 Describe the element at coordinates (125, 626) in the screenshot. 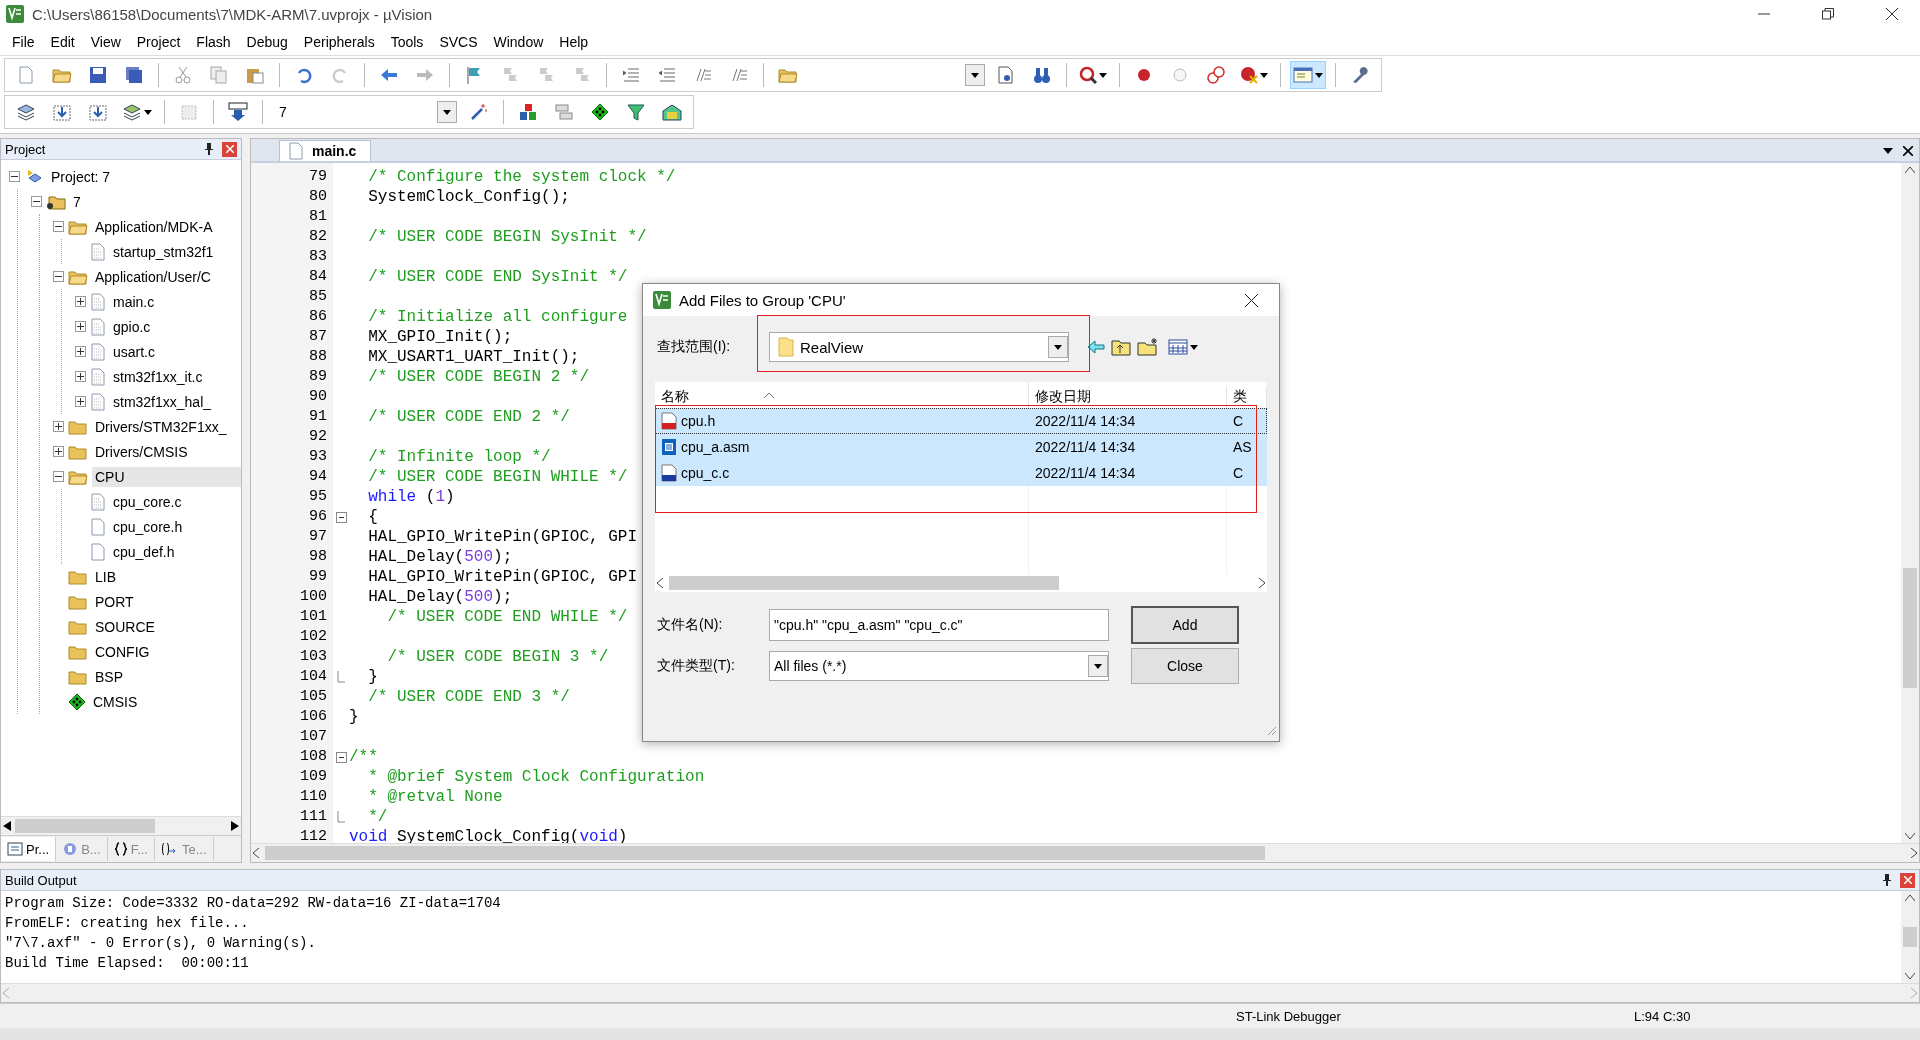

I see `tree-item: SOURCE` at that location.